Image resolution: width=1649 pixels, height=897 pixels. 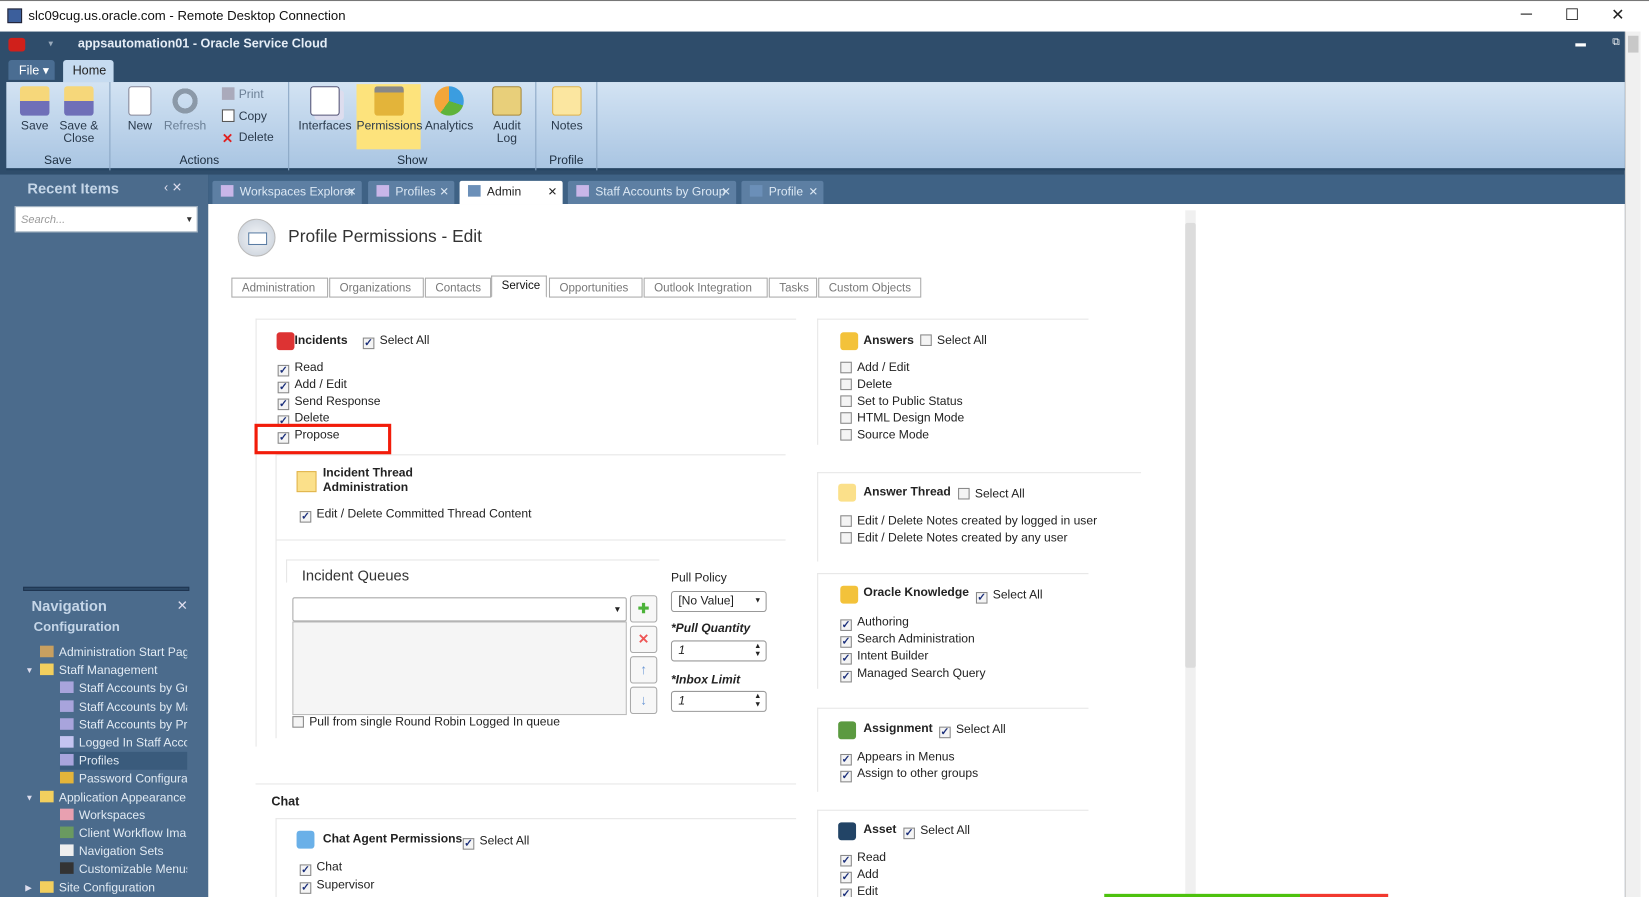 What do you see at coordinates (652, 192) in the screenshot?
I see `tab-staff-accounts-by-group: Staff Accounts by Group ✕` at bounding box center [652, 192].